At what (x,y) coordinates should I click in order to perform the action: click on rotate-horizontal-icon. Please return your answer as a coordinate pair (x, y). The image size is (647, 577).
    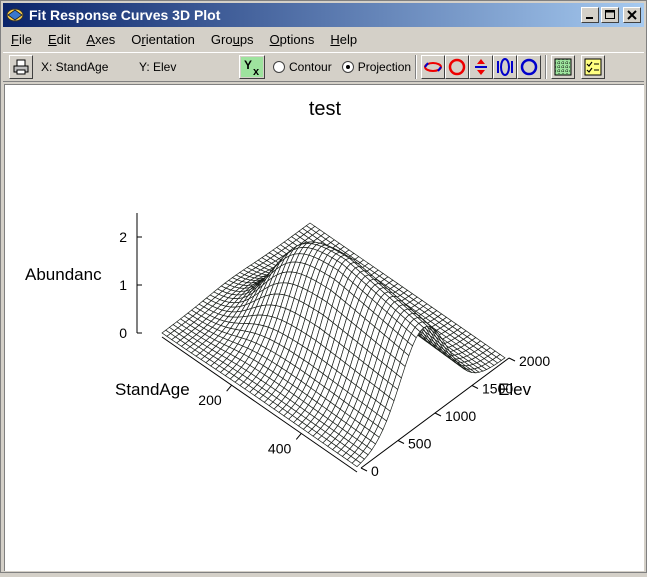
    Looking at the image, I should click on (433, 67).